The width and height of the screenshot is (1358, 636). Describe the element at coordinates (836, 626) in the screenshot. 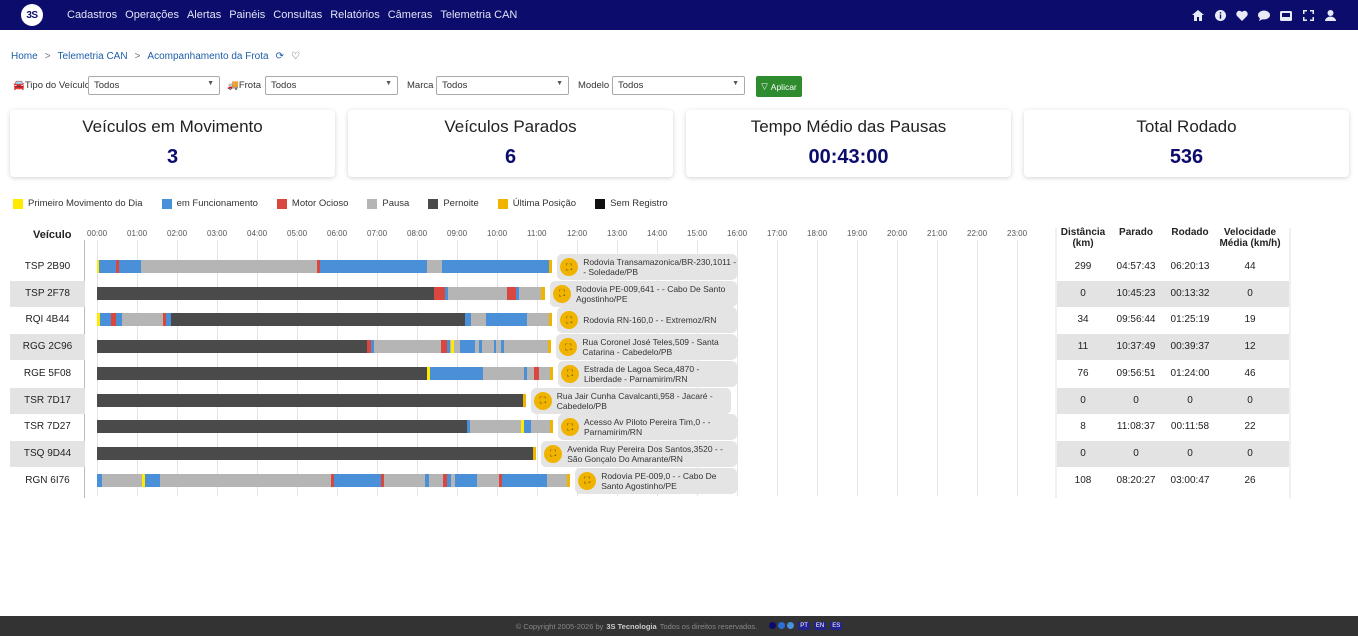

I see `lang-es: ES` at that location.